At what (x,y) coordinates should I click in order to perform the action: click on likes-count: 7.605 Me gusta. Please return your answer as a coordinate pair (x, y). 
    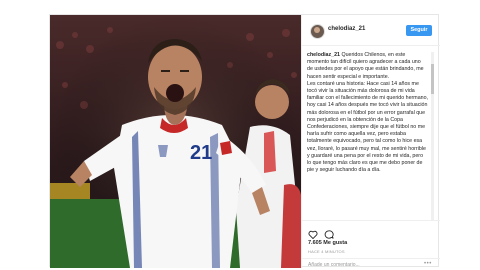
    Looking at the image, I should click on (327, 243).